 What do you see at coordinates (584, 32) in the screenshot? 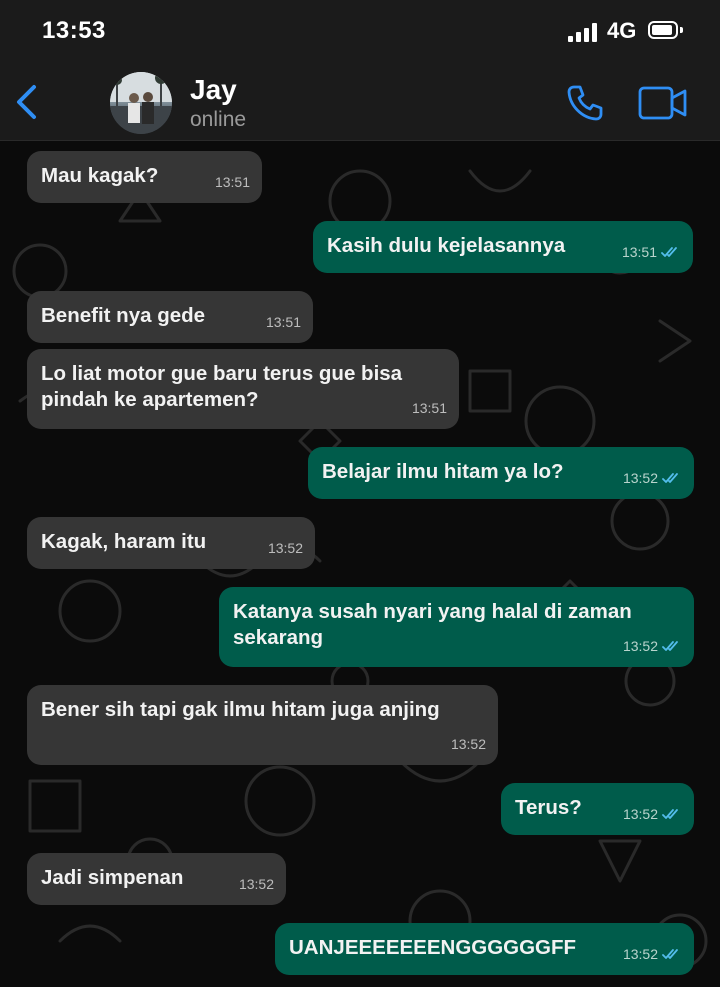
I see `signal-icon` at bounding box center [584, 32].